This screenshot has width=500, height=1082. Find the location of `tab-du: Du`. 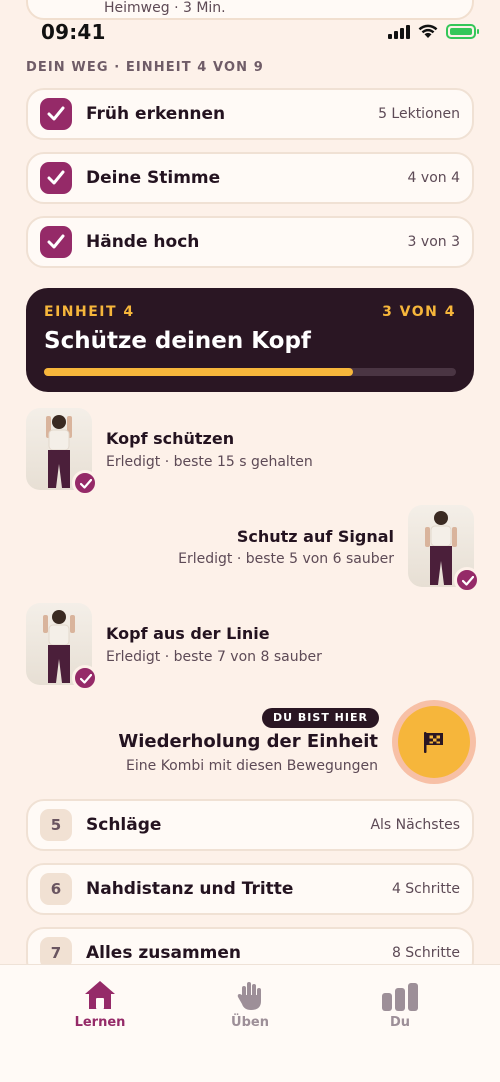

tab-du: Du is located at coordinates (400, 1002).